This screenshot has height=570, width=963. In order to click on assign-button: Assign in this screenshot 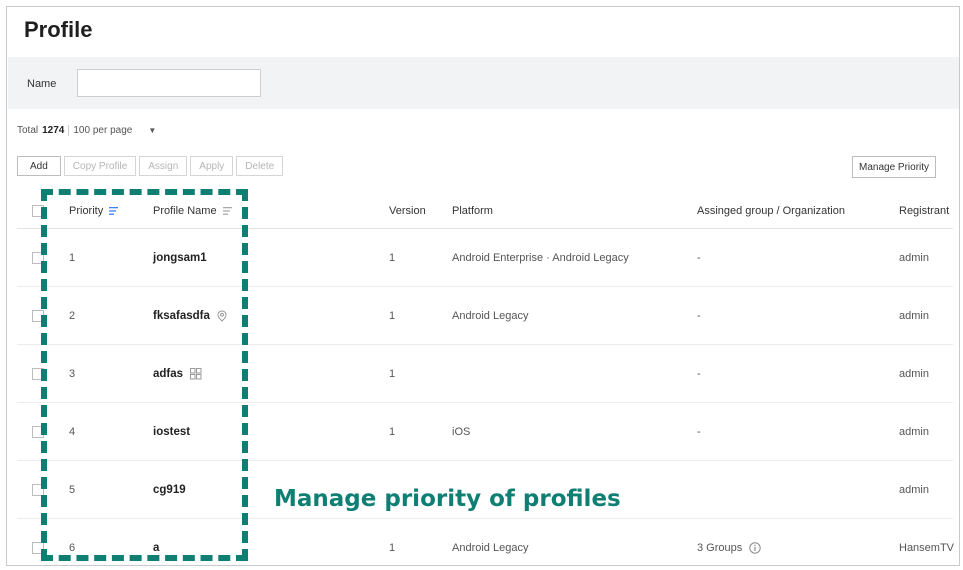, I will do `click(163, 166)`.